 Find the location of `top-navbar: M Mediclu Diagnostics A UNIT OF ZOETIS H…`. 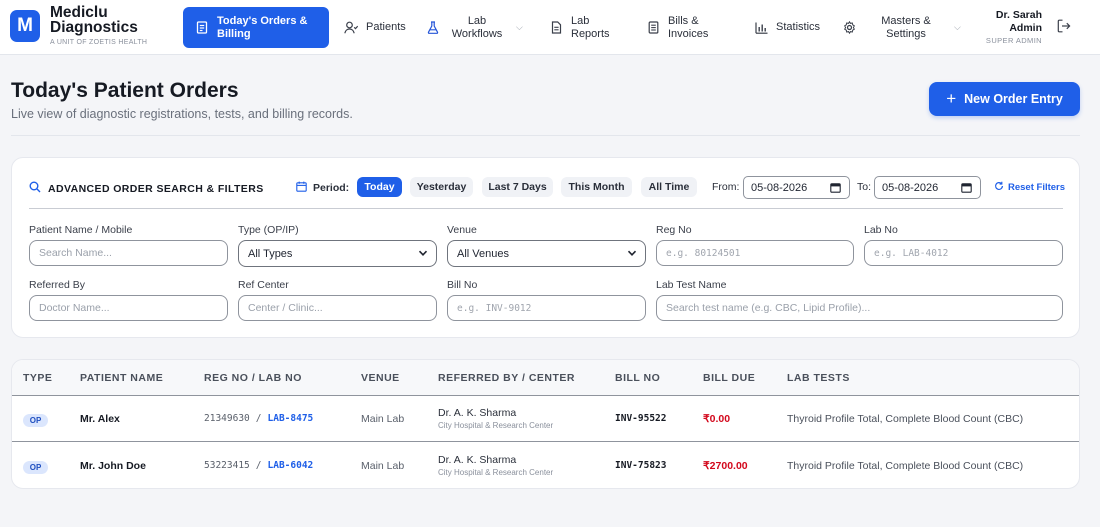

top-navbar: M Mediclu Diagnostics A UNIT OF ZOETIS H… is located at coordinates (550, 27).